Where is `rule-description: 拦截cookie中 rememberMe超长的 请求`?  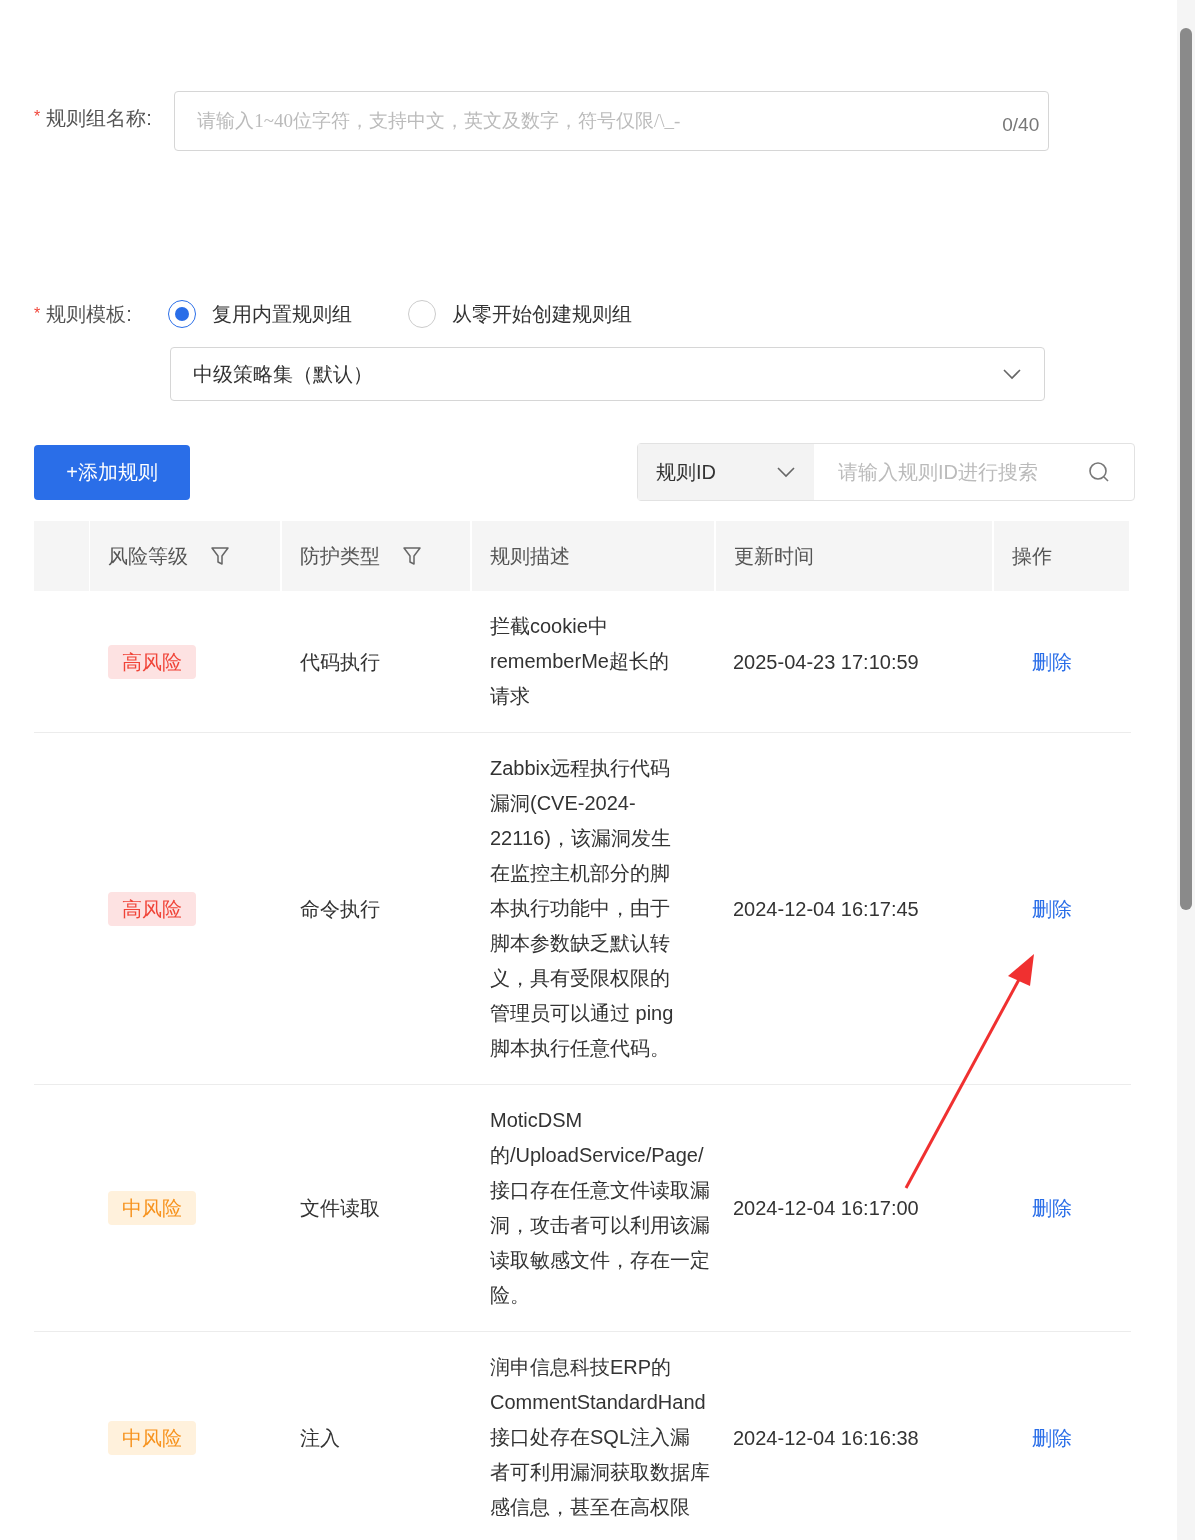 rule-description: 拦截cookie中 rememberMe超长的 请求 is located at coordinates (579, 661).